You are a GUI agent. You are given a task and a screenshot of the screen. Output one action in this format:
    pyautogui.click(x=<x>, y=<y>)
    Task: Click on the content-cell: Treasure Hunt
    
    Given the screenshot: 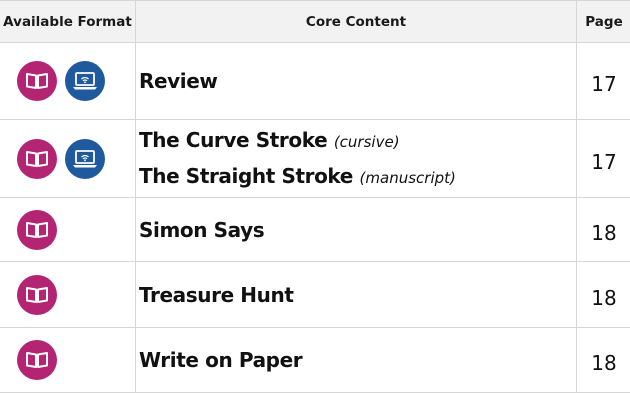 What is the action you would take?
    pyautogui.click(x=356, y=295)
    